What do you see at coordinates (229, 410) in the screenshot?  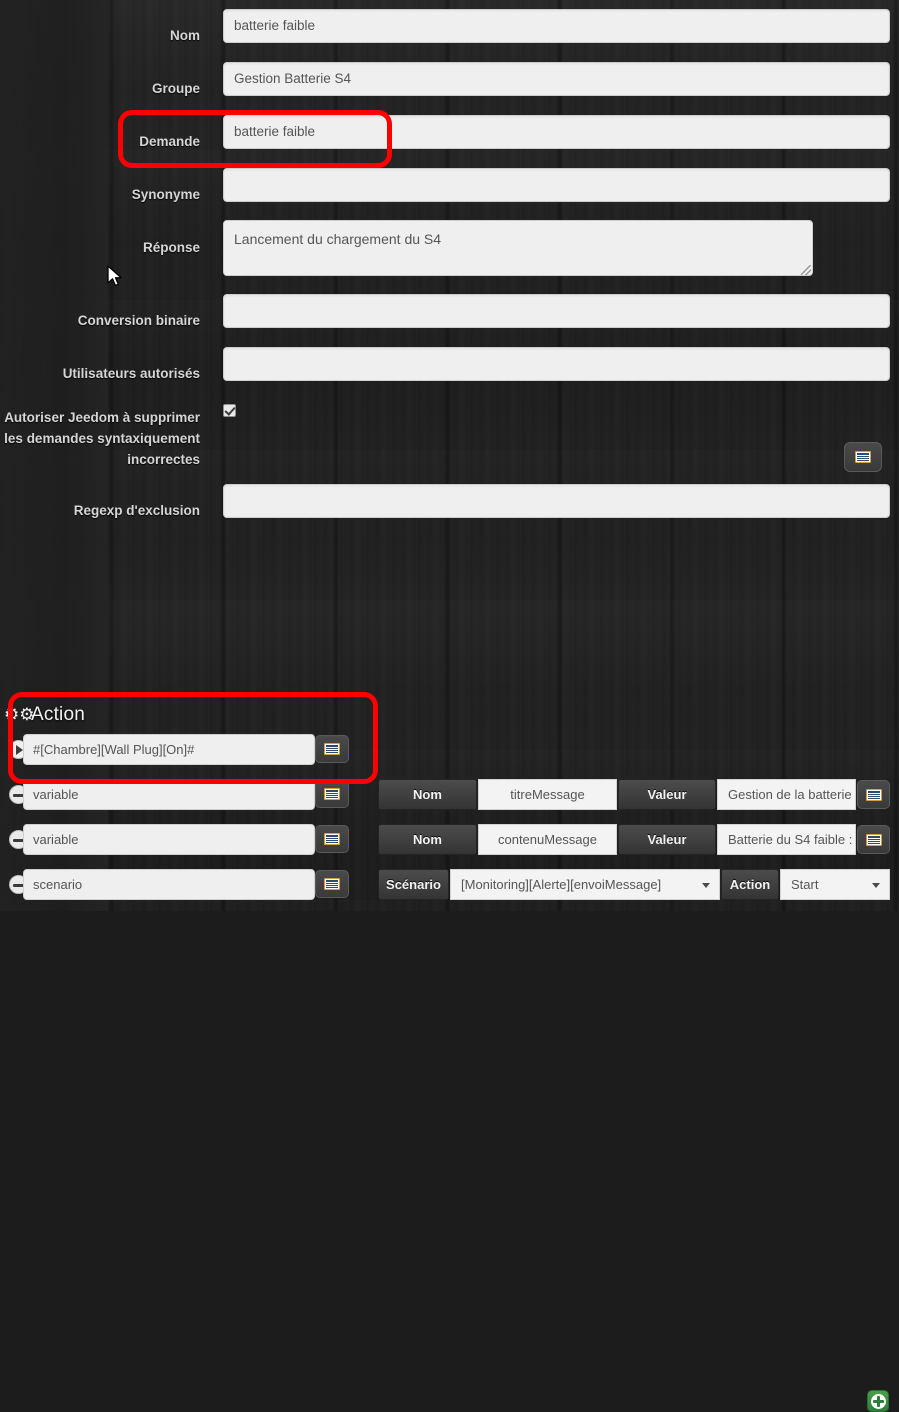 I see `checkbox-autoriser-jeedom` at bounding box center [229, 410].